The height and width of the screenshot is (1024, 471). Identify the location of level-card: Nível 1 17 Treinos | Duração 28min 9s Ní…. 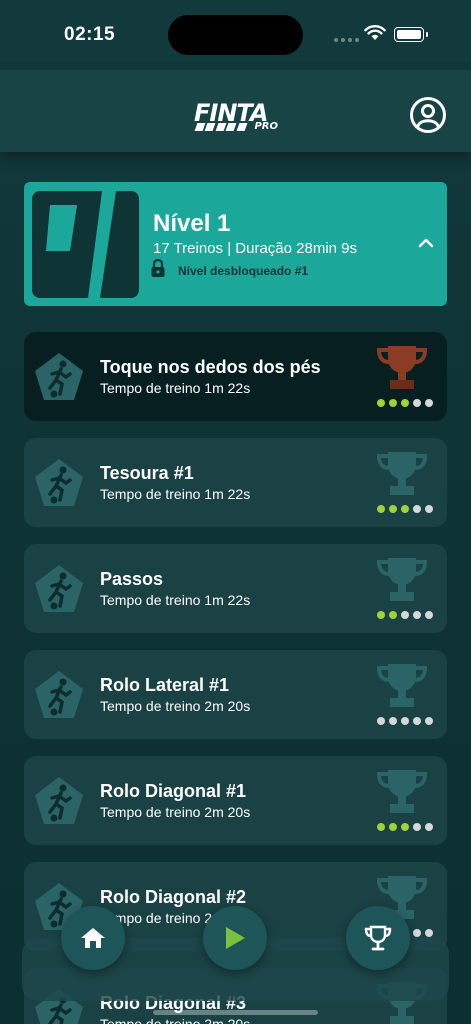
(235, 244).